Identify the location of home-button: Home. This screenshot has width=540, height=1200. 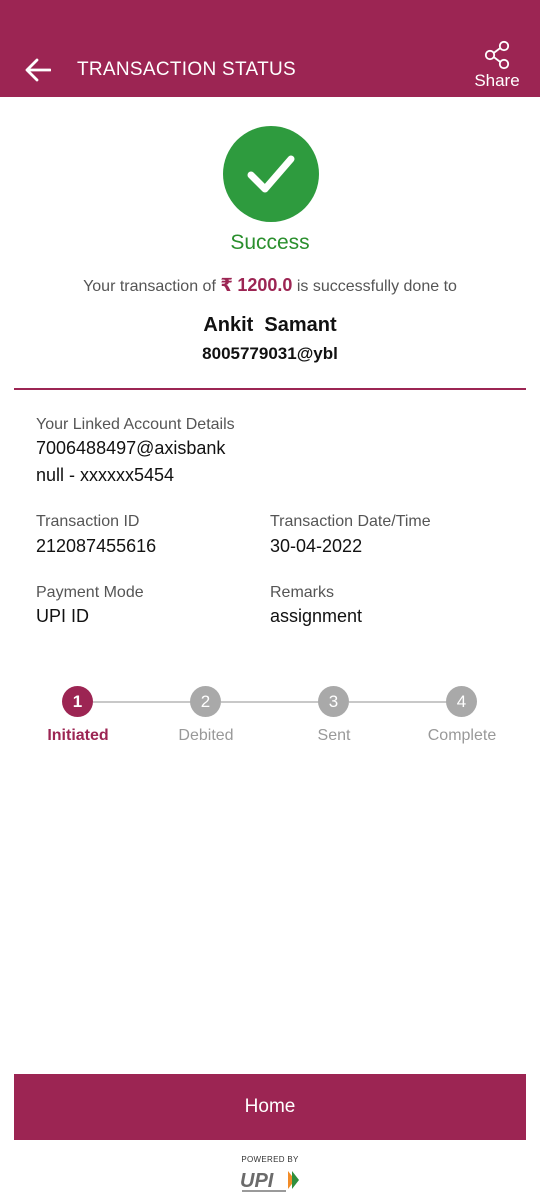
(270, 1107).